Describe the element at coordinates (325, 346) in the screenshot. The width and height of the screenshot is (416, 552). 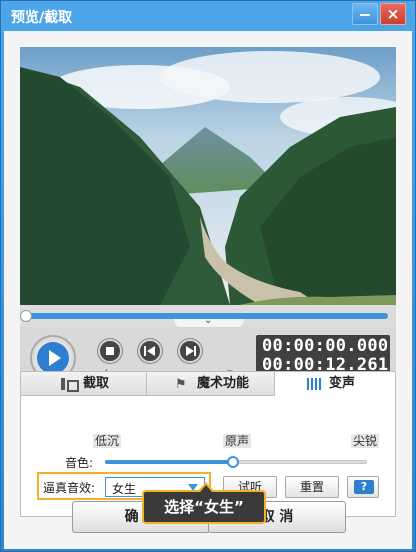
I see `current-time: 00:00:00.000` at that location.